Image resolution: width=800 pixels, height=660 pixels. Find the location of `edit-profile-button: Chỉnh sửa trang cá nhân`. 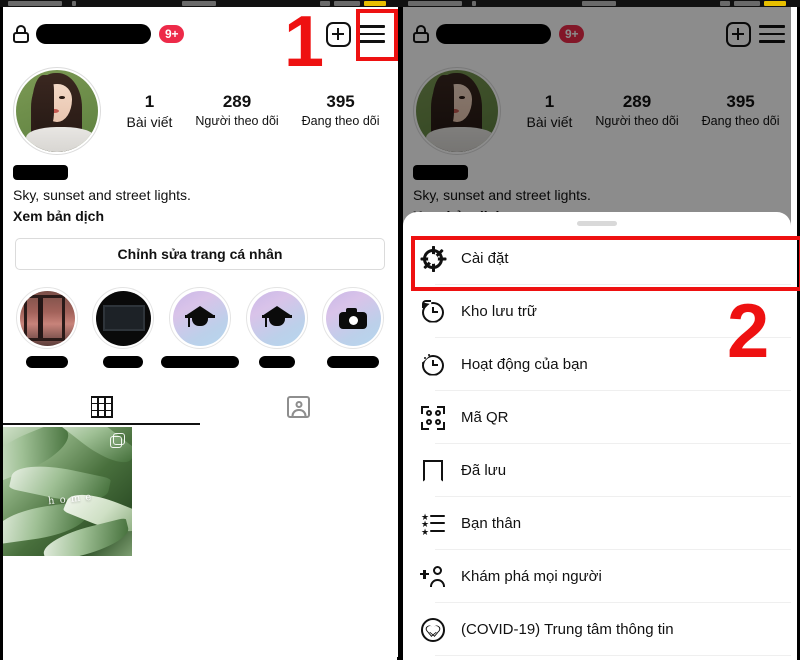

edit-profile-button: Chỉnh sửa trang cá nhân is located at coordinates (200, 254).